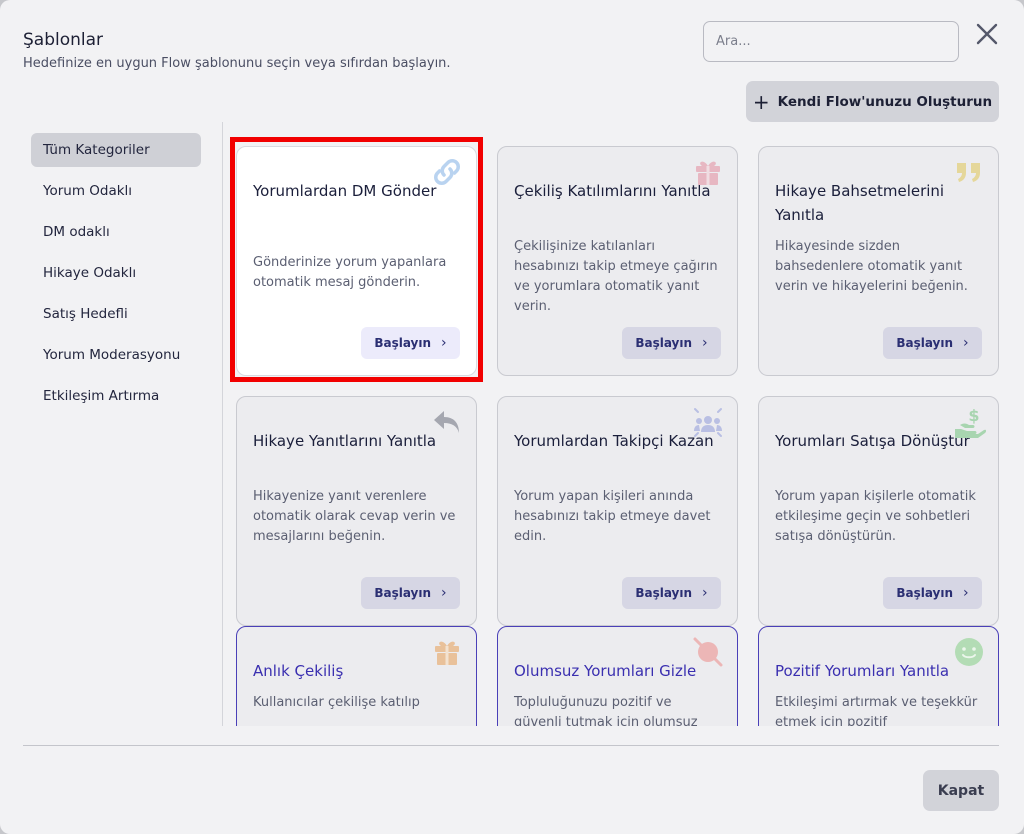 This screenshot has height=834, width=1024. I want to click on money-hand-icon: $, so click(970, 422).